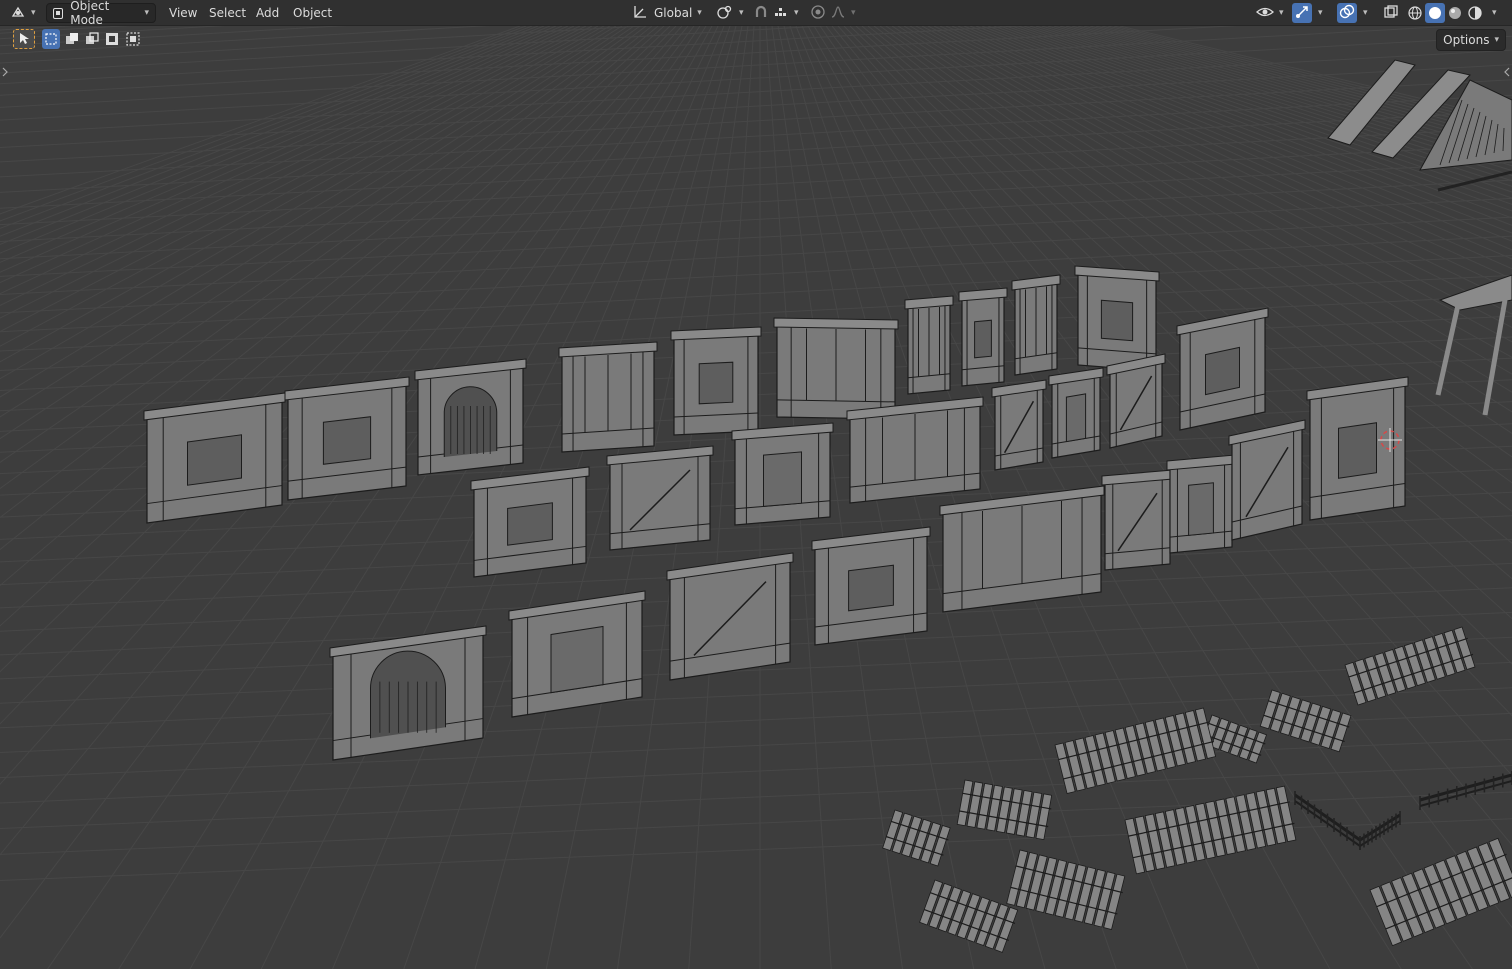 This screenshot has height=969, width=1512. I want to click on pivot-point-dropdown: ▾, so click(730, 13).